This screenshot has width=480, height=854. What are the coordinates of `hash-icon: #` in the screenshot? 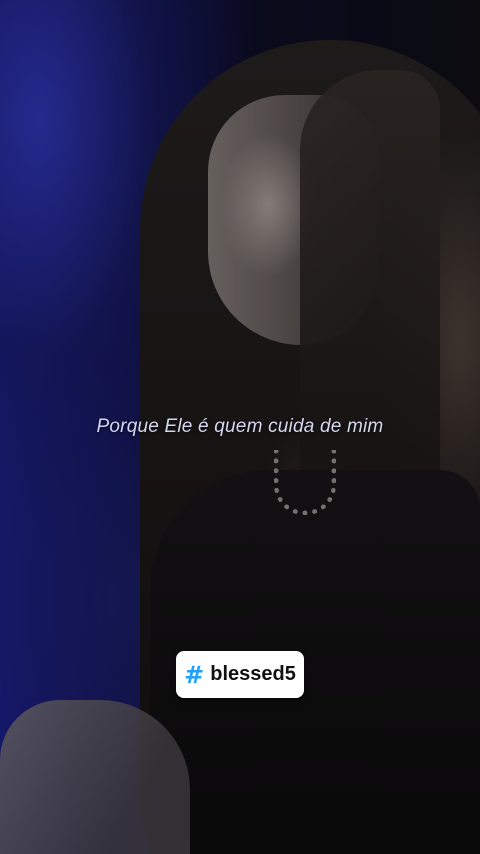 It's located at (194, 674).